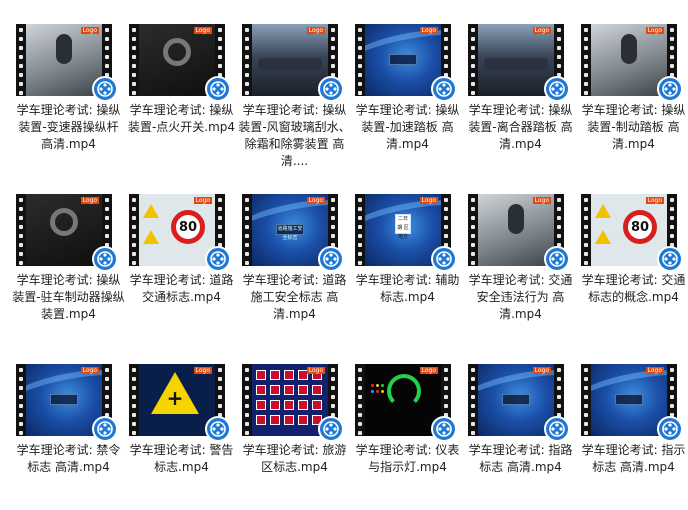 This screenshot has width=688, height=510. What do you see at coordinates (68, 297) in the screenshot?
I see `file-name-label: 学车理论考试: 操纵装置-驻车制动器操纵装置.mp4` at bounding box center [68, 297].